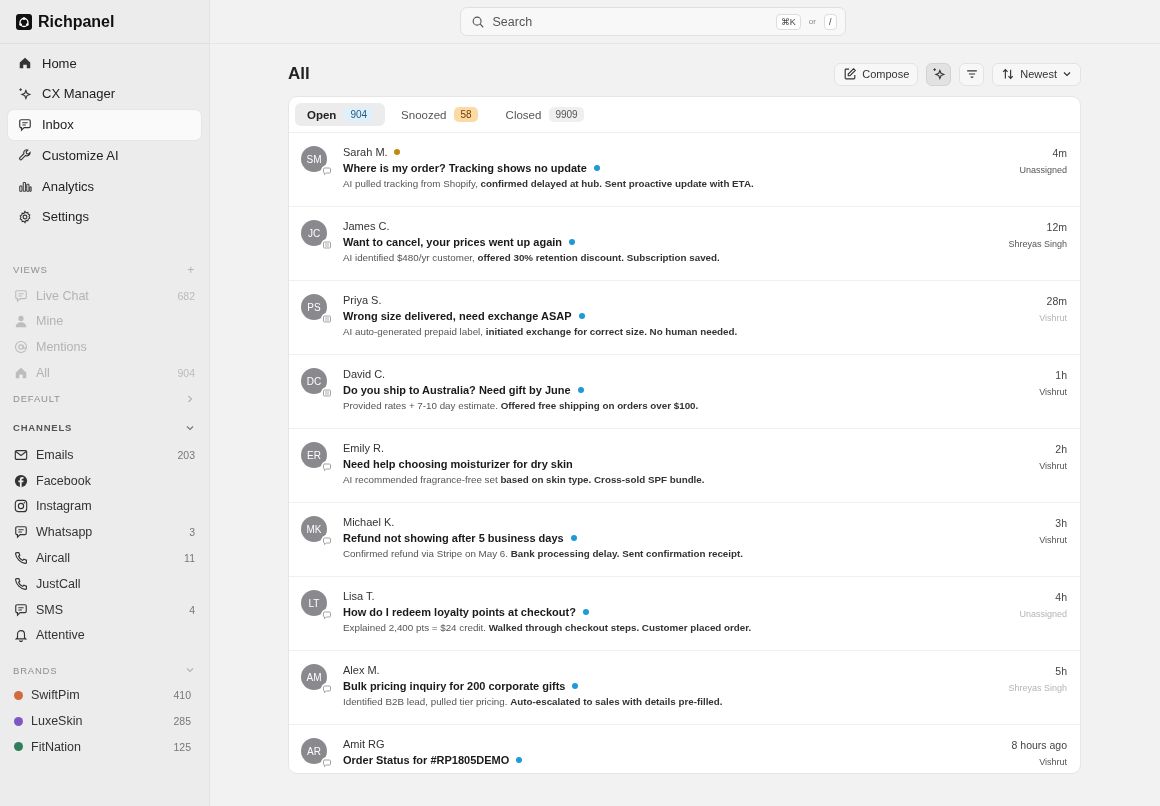 The image size is (1160, 806). What do you see at coordinates (363, 448) in the screenshot?
I see `customer-name: Emily R.` at bounding box center [363, 448].